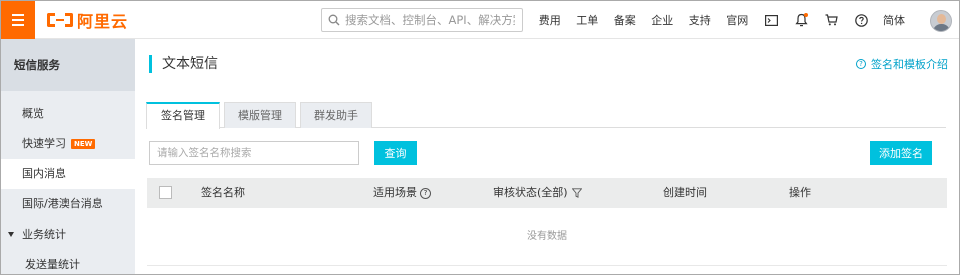  I want to click on col-created-time: 创建时间, so click(685, 192).